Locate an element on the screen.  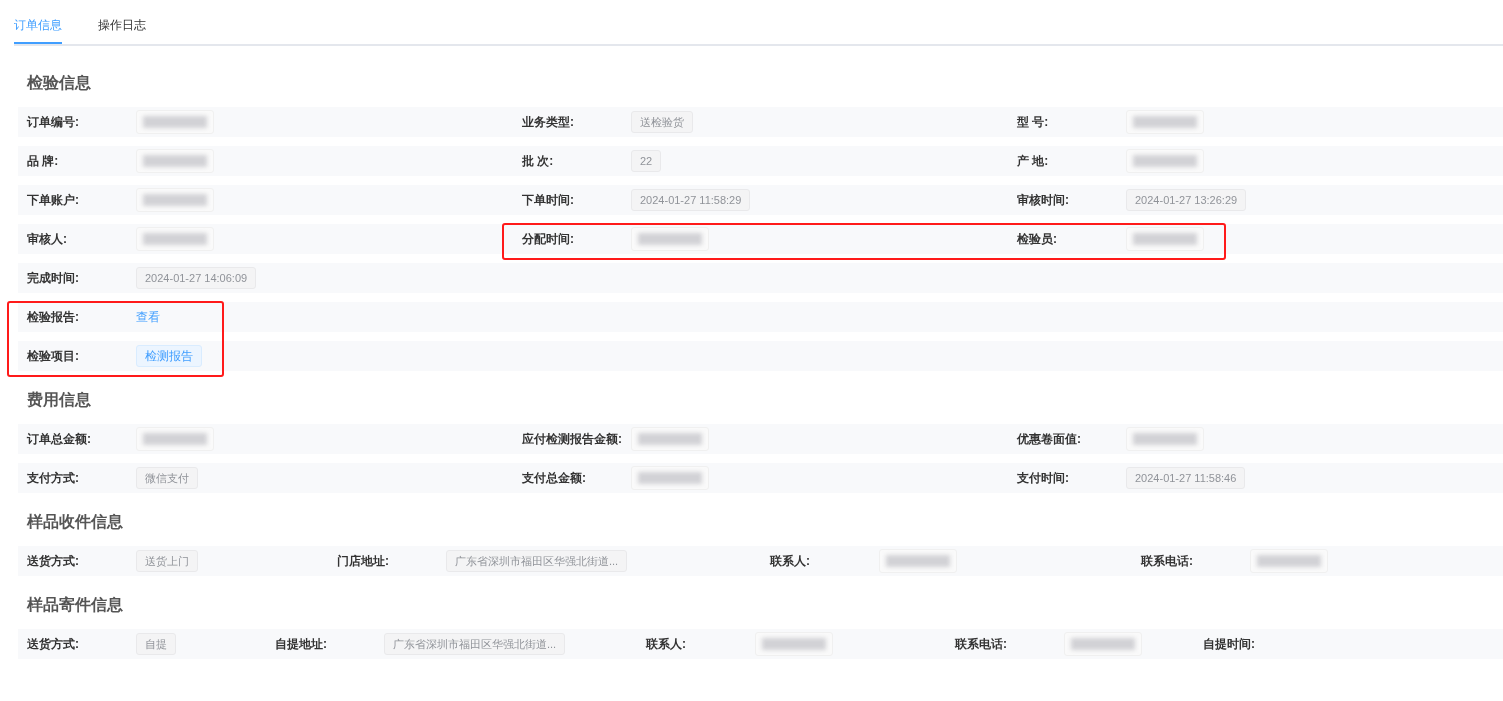
field-label: 分配时间: is located at coordinates (548, 239).